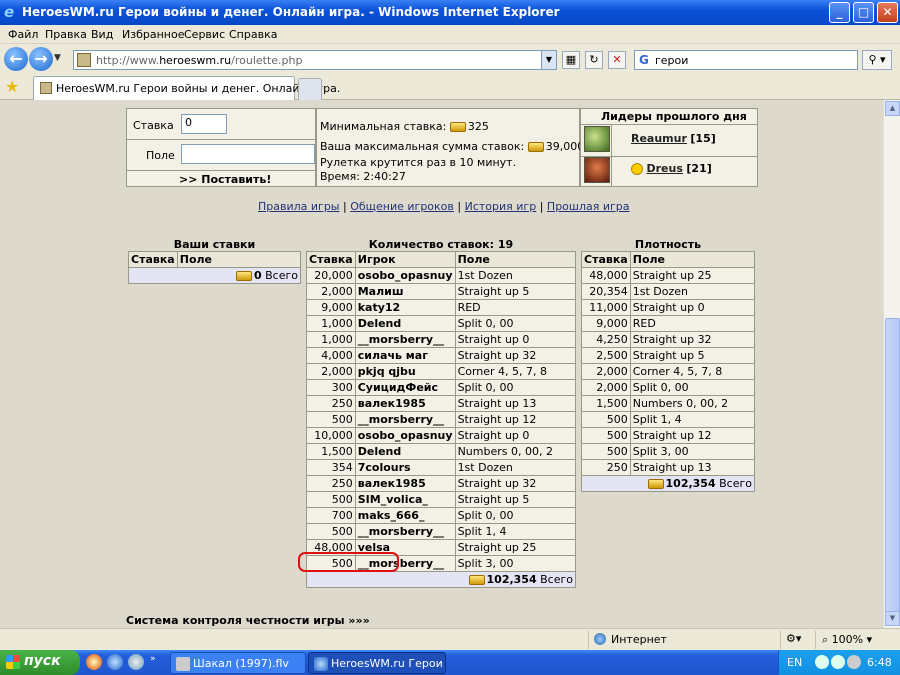  Describe the element at coordinates (183, 664) in the screenshot. I see `video-app-icon` at that location.